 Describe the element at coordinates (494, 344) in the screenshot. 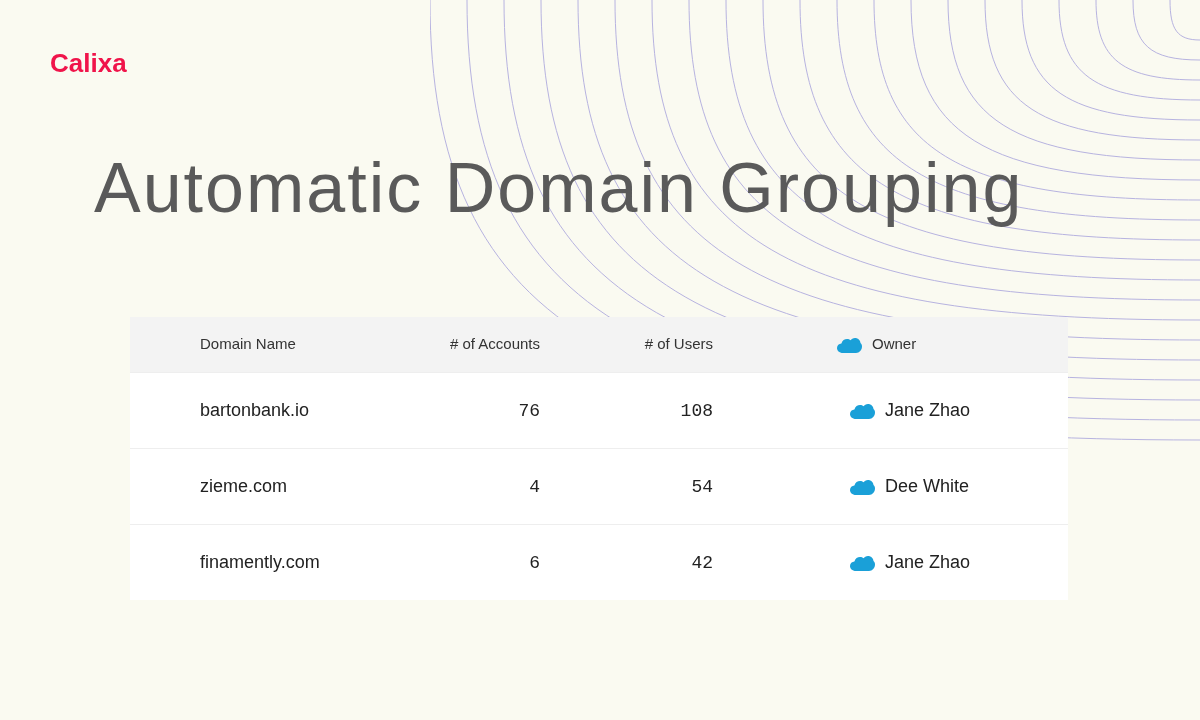

I see `column-header: # of Accounts` at that location.